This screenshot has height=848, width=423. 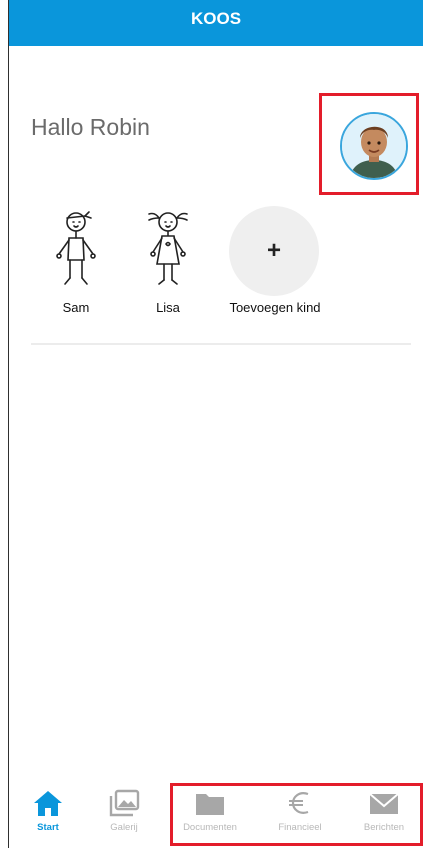 I want to click on child-lisa: Lisa, so click(x=168, y=260).